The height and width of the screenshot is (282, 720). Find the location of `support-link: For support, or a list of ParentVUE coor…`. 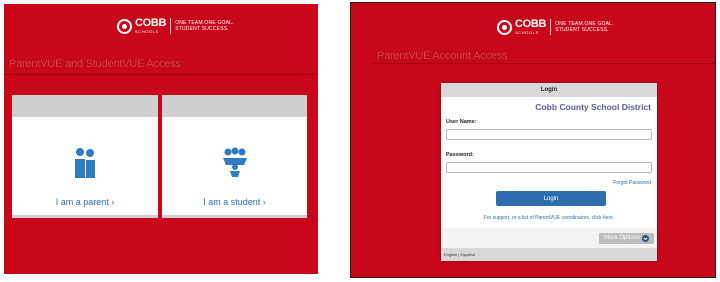

support-link: For support, or a list of ParentVUE coor… is located at coordinates (549, 218).